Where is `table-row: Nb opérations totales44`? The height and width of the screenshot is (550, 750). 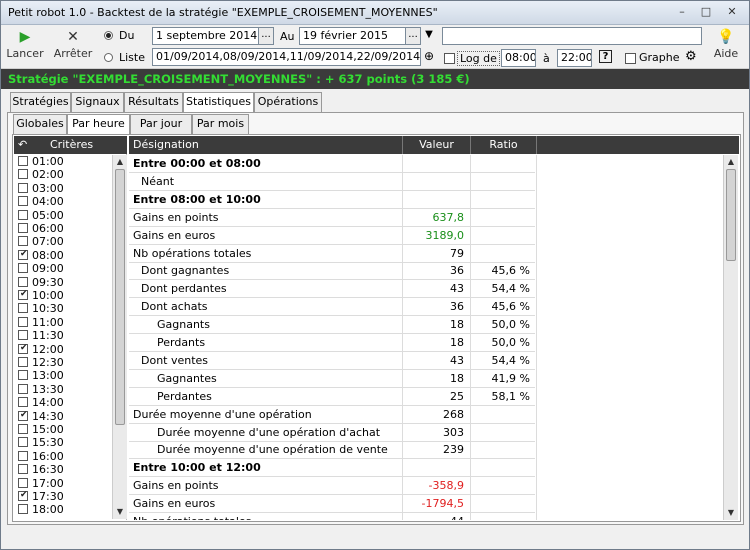
table-row: Nb opérations totales44 is located at coordinates (333, 516).